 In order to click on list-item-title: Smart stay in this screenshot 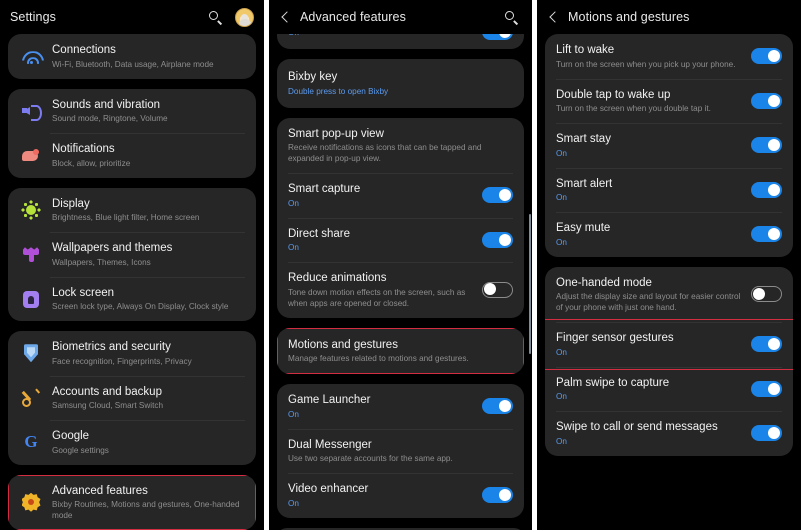, I will do `click(583, 139)`.